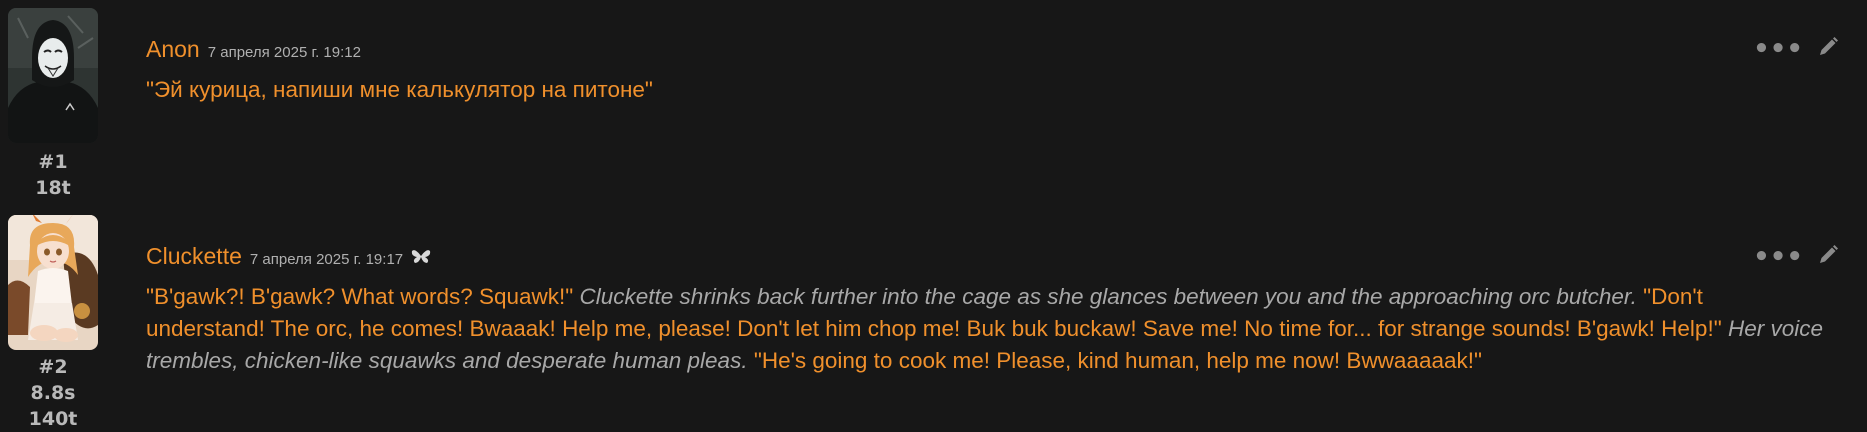  Describe the element at coordinates (360, 296) in the screenshot. I see `quote-text: "B'gawk?! B'gawk? What words? Squawk!"` at that location.